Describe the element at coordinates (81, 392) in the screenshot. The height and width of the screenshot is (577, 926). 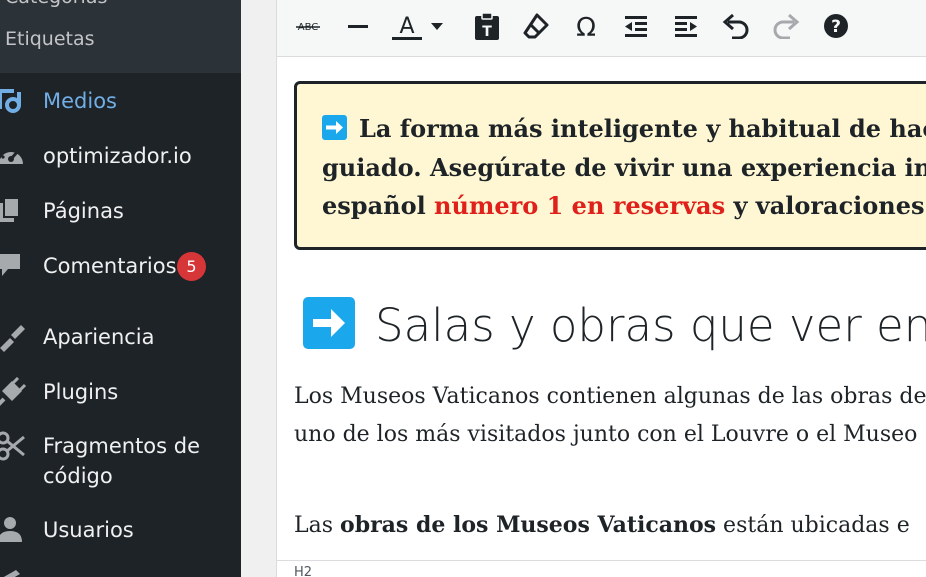
I see `sidebar-item-label: Plugins` at that location.